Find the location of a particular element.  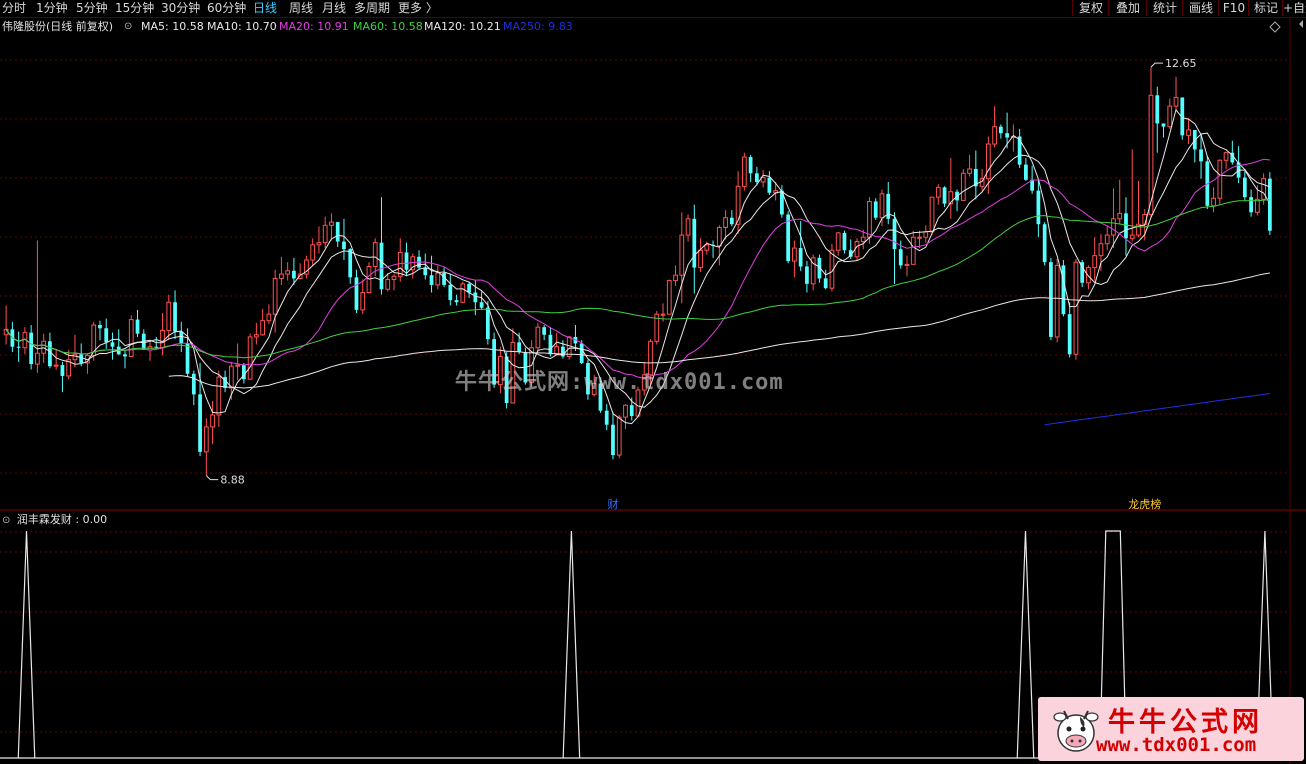

indicator-label: 润丰霖发财 : 0.00 is located at coordinates (62, 519).